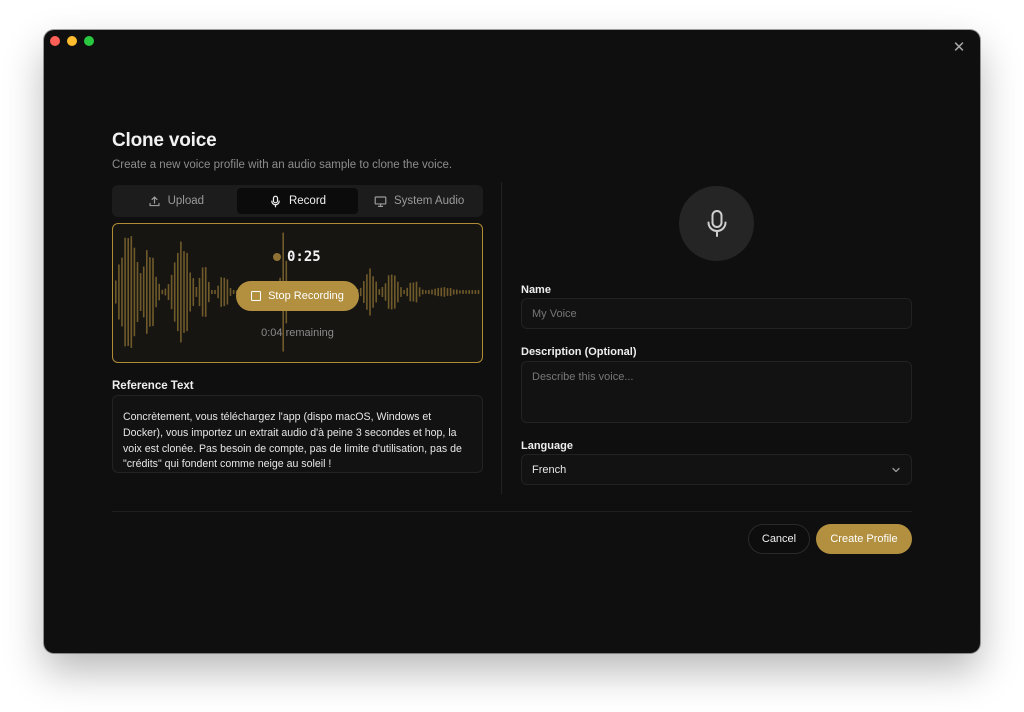 This screenshot has height=712, width=1024. What do you see at coordinates (89, 41) in the screenshot?
I see `window-maximize-button` at bounding box center [89, 41].